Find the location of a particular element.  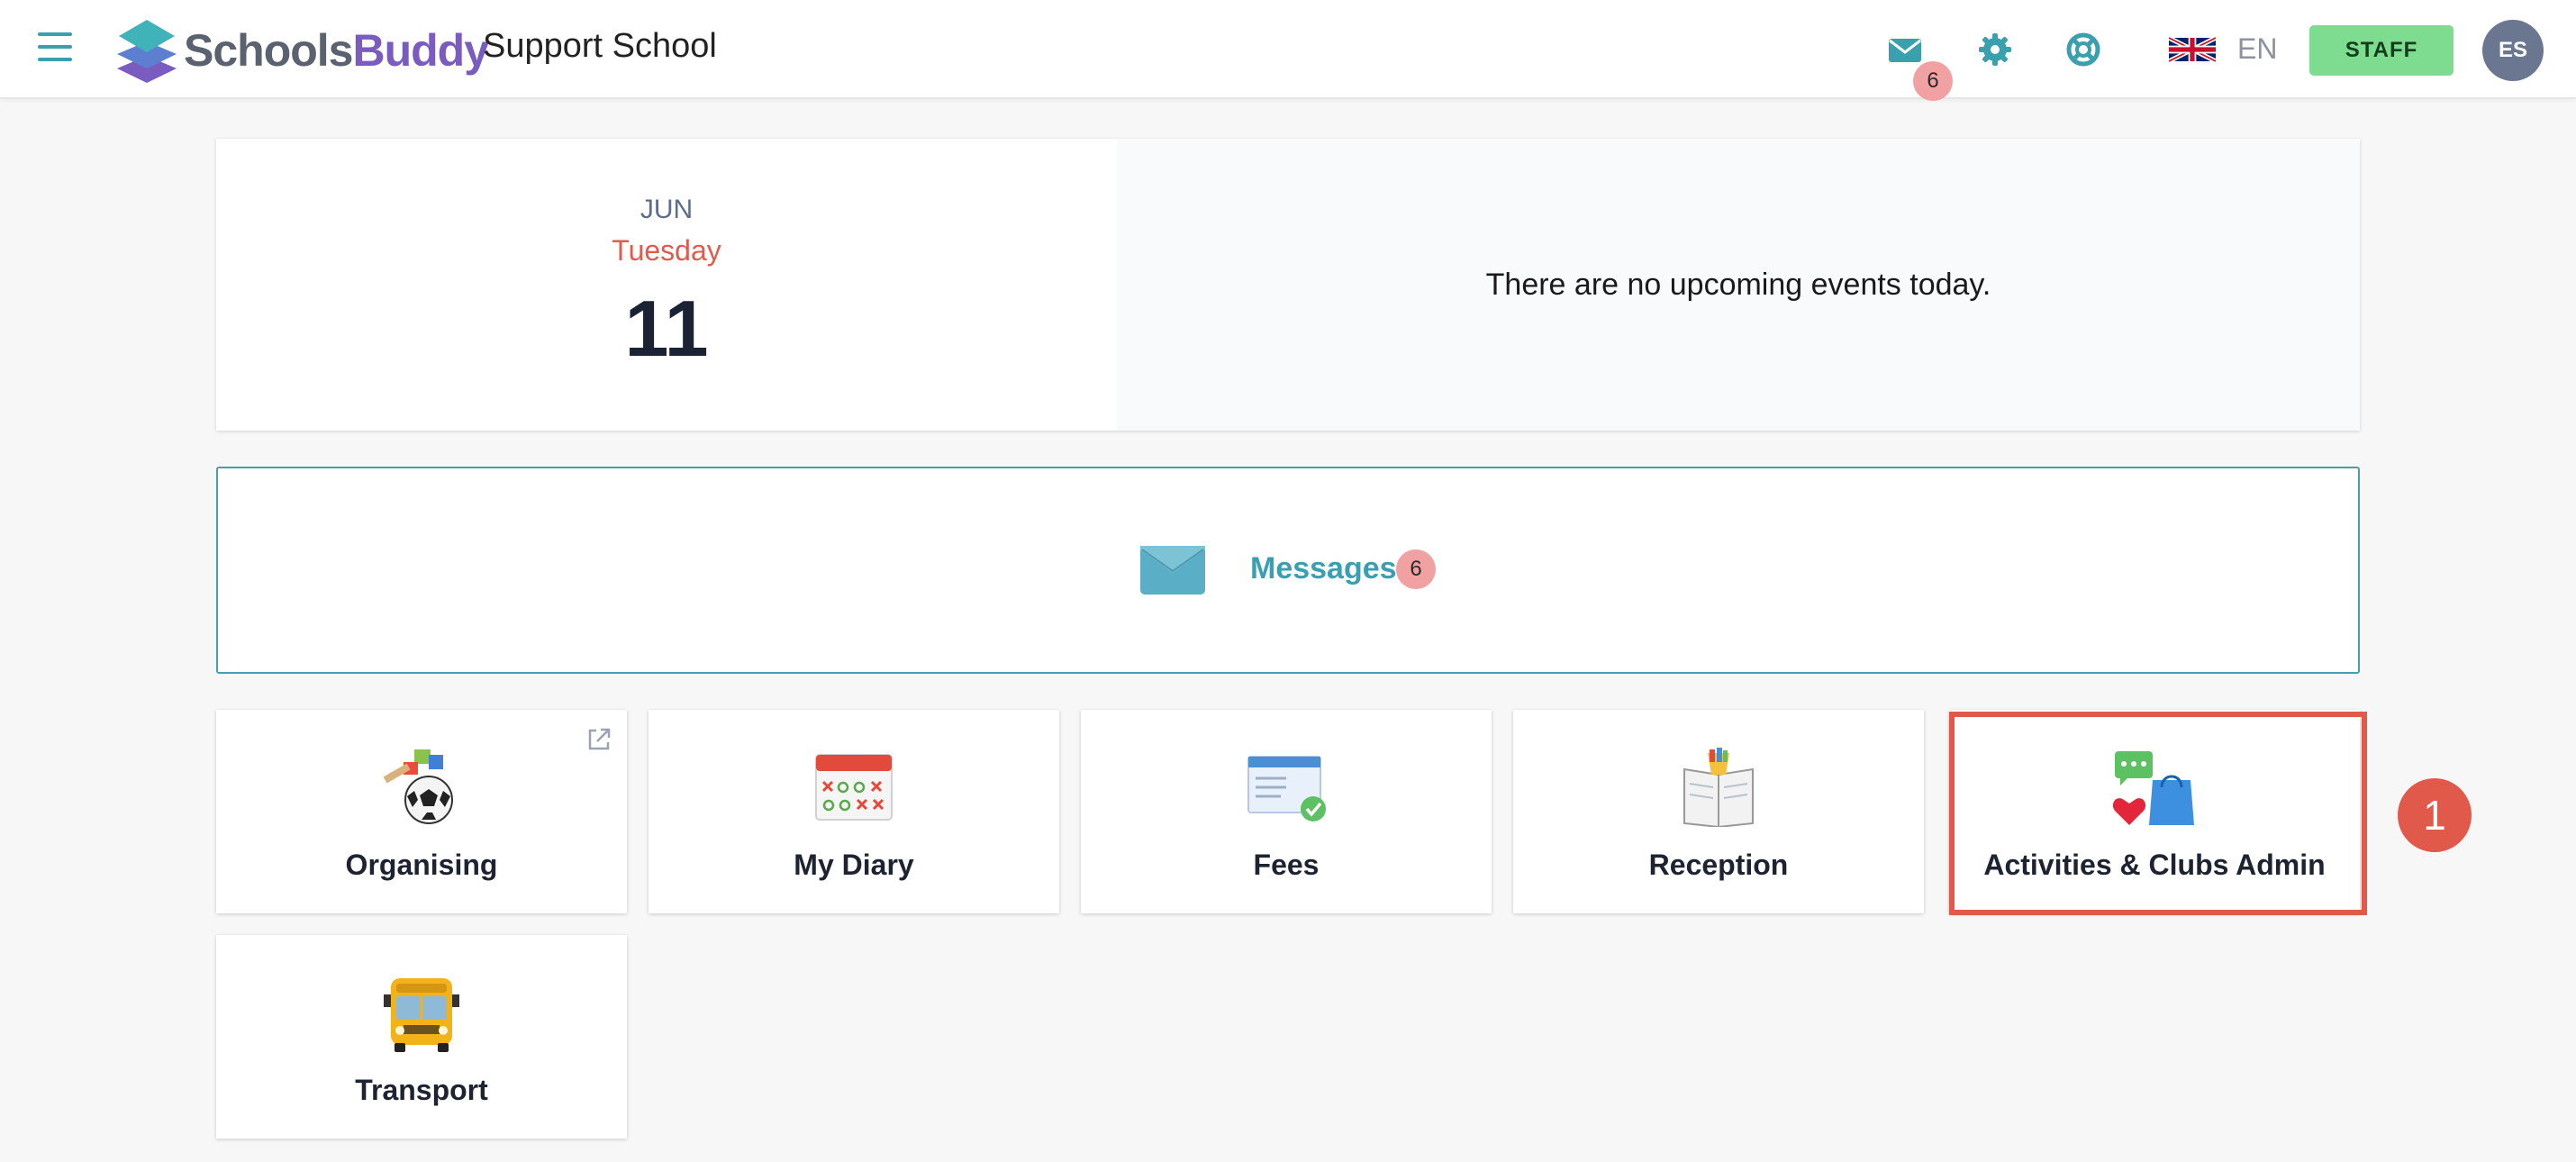

no-events-message: There are no upcoming events today. is located at coordinates (1738, 284).